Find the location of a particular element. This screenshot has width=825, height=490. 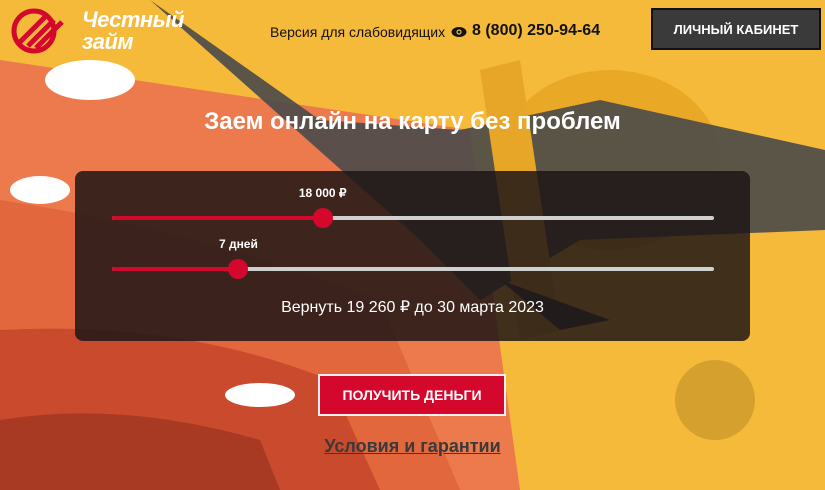

page-title: Заем онлайн на карту без проблем is located at coordinates (412, 121).